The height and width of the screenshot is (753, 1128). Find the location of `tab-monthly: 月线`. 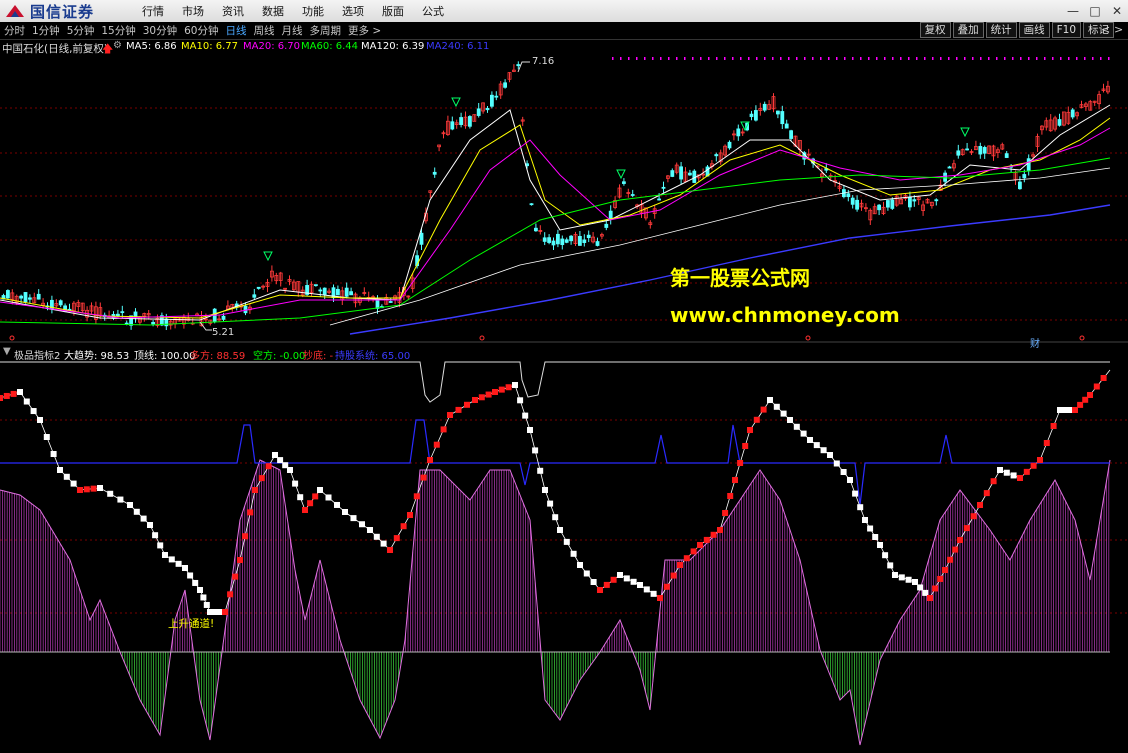

tab-monthly: 月线 is located at coordinates (292, 30).